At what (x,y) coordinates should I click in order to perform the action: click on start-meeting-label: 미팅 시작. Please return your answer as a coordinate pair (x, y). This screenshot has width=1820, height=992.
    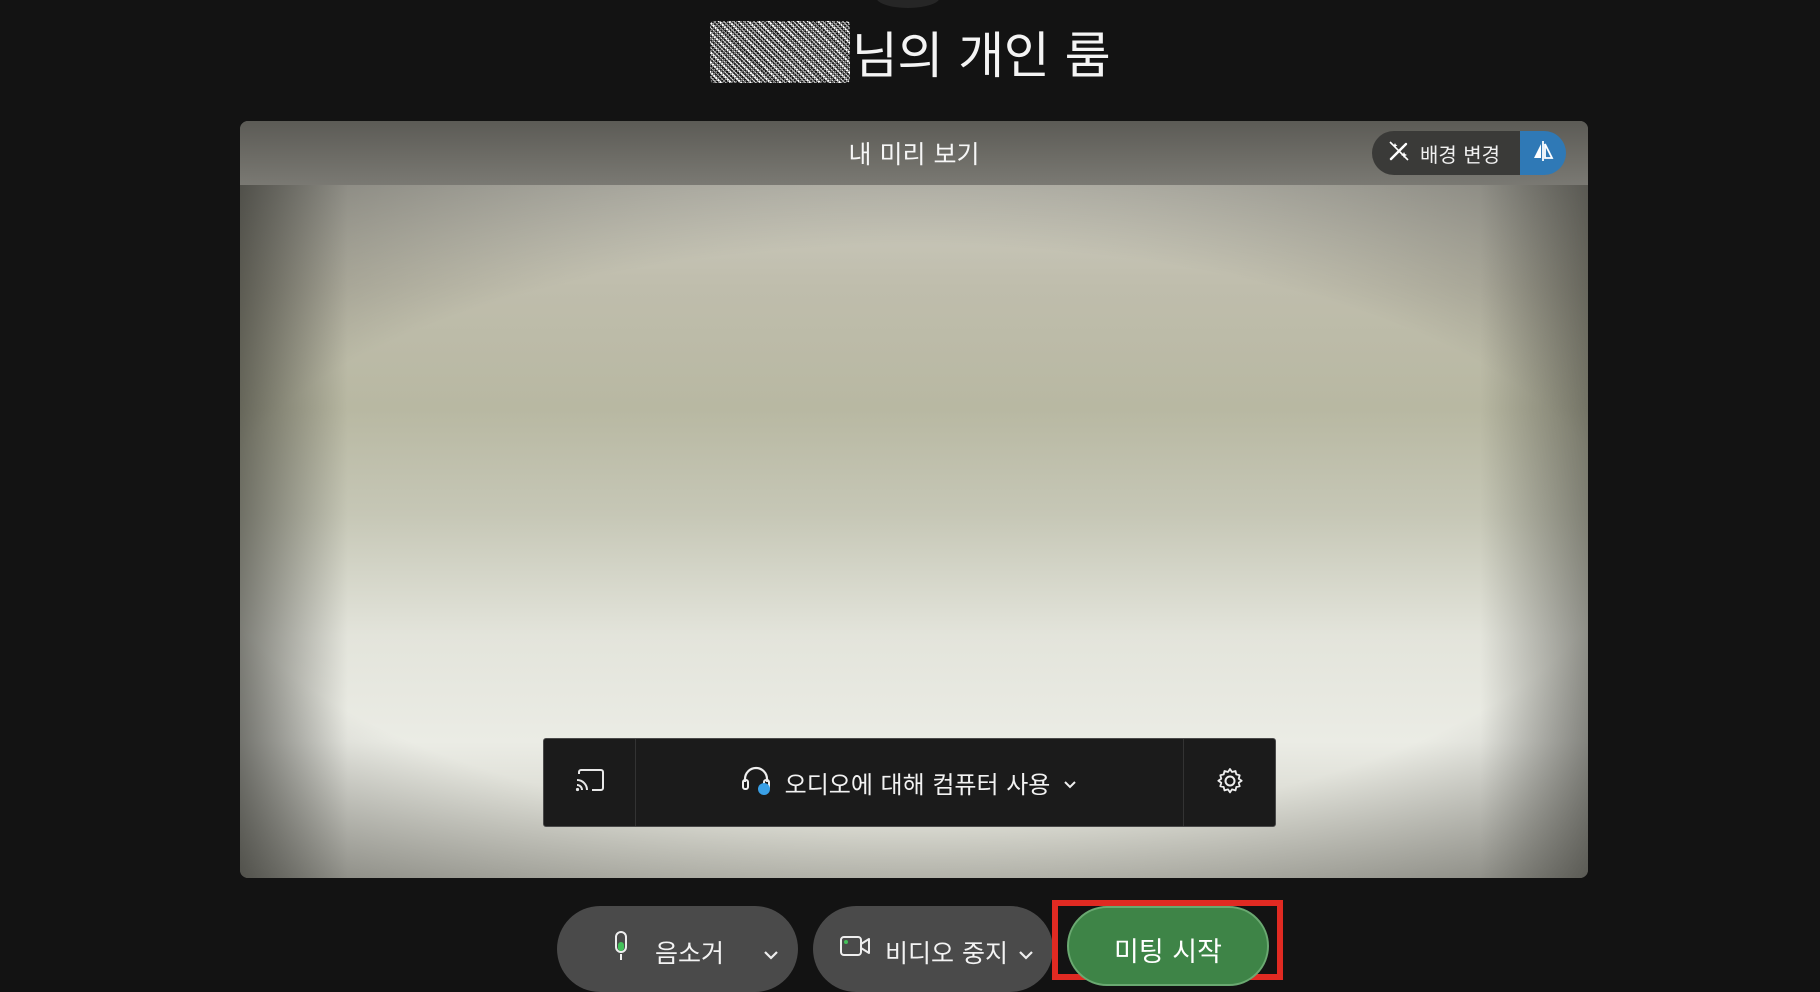
    Looking at the image, I should click on (1168, 952).